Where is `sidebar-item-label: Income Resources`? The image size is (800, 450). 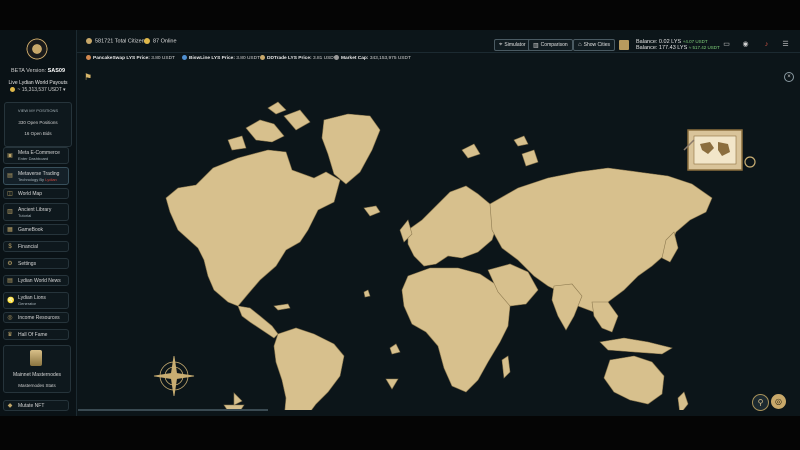 sidebar-item-label: Income Resources is located at coordinates (39, 317).